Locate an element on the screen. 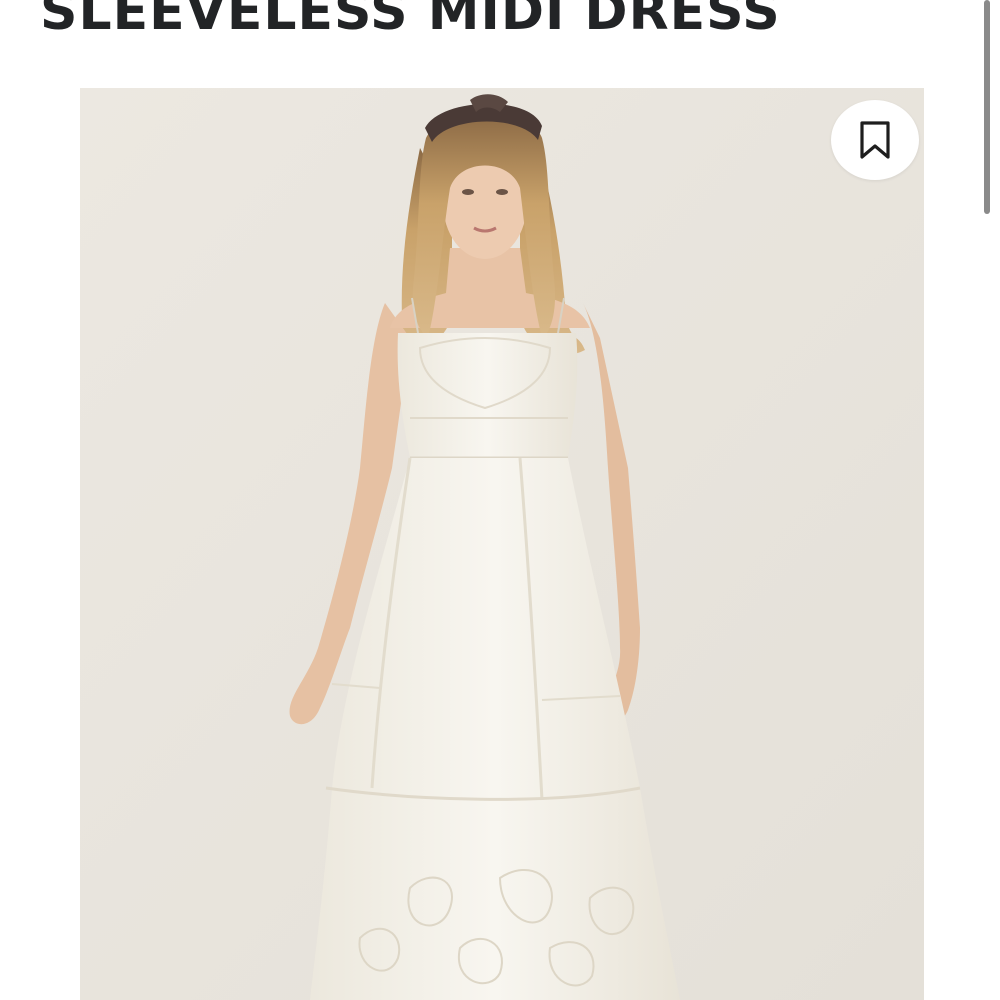 This screenshot has width=1000, height=1000. bookmark-icon is located at coordinates (875, 140).